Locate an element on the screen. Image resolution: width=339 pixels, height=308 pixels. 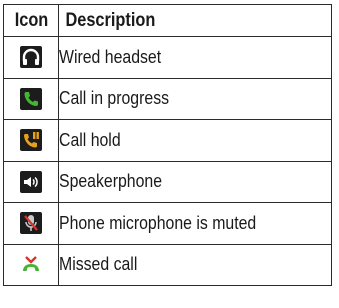
table-row: Wired headset is located at coordinates (167, 57).